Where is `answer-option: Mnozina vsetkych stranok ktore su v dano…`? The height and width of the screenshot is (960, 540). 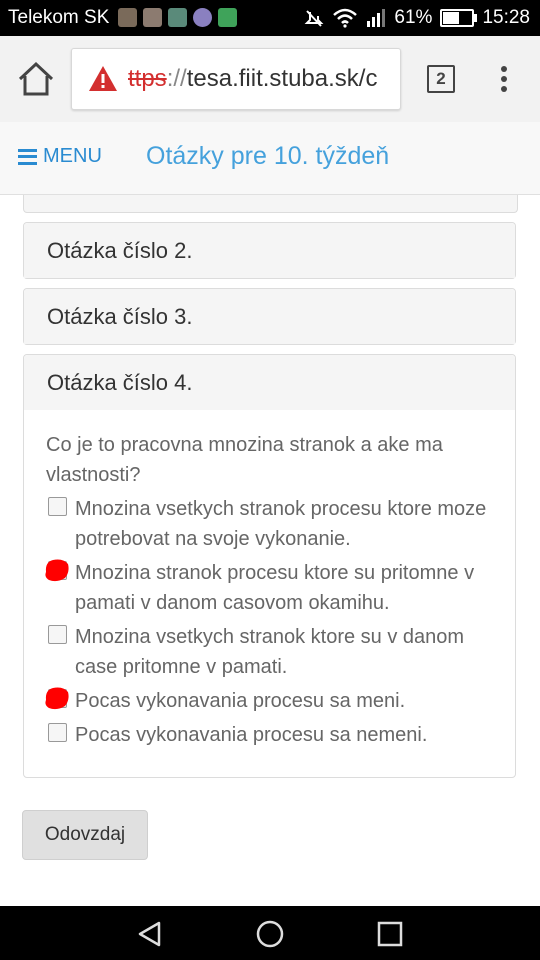
answer-option: Mnozina vsetkych stranok ktore su v dano… is located at coordinates (269, 652).